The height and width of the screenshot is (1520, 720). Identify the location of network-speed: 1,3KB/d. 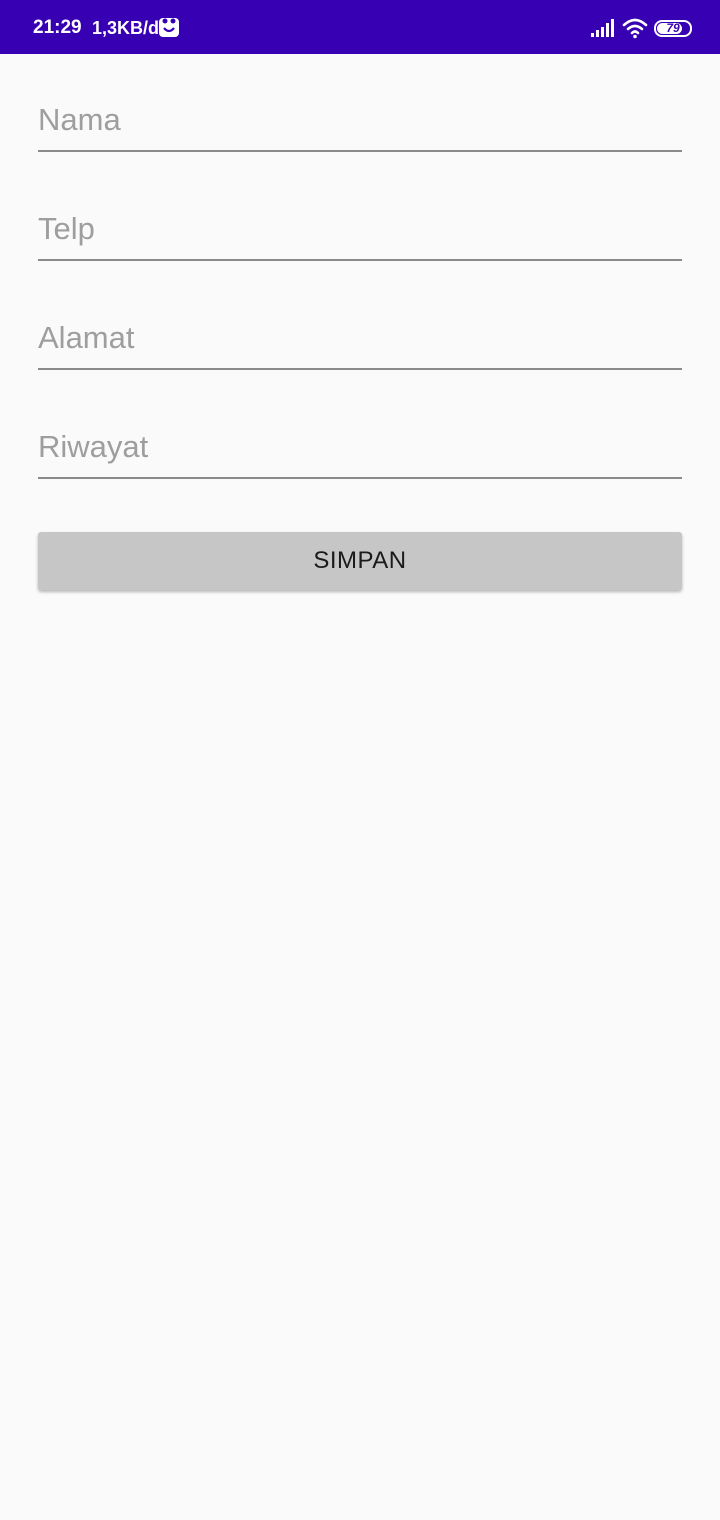
(126, 28).